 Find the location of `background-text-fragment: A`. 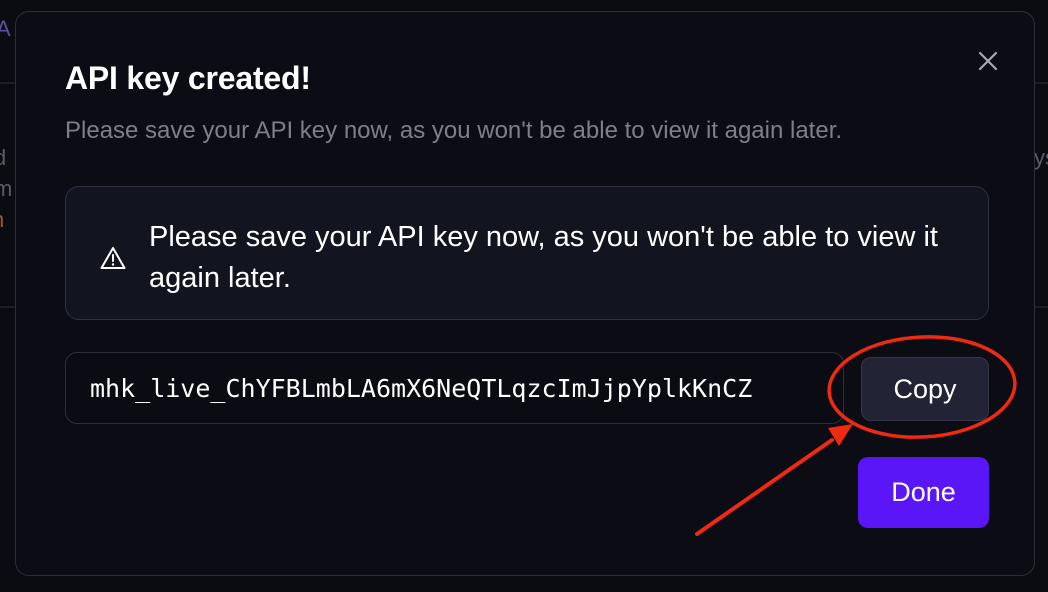

background-text-fragment: A is located at coordinates (5, 28).